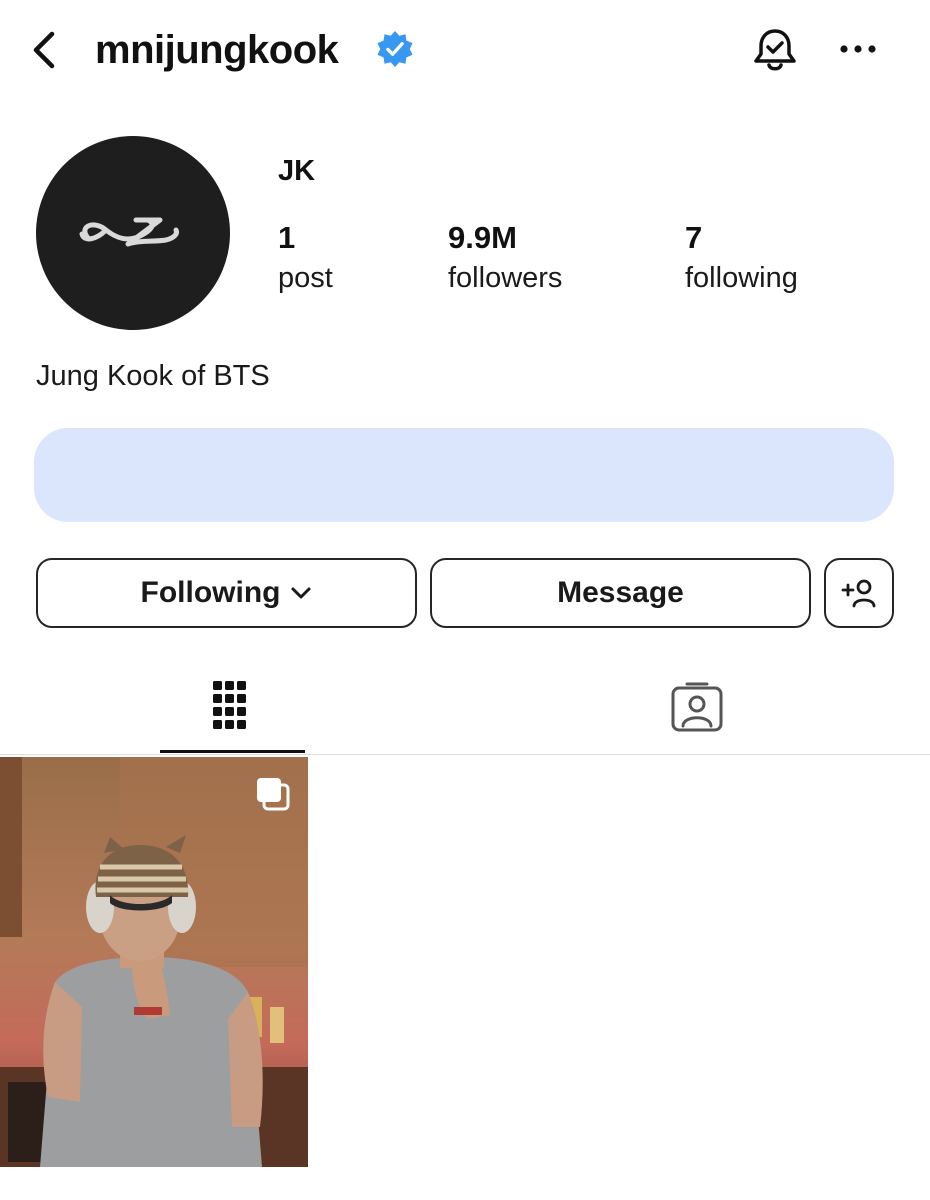  I want to click on profile-avatar, so click(133, 233).